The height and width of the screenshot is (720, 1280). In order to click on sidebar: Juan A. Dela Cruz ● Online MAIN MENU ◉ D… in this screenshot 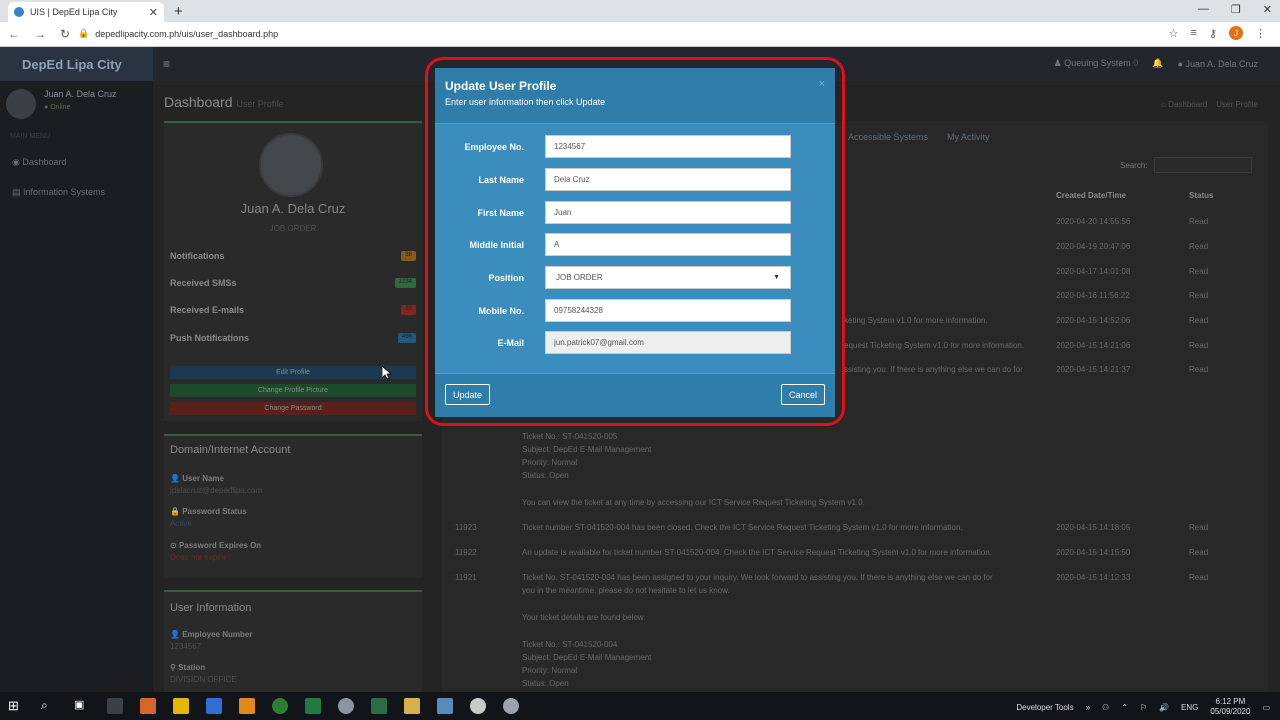, I will do `click(76, 386)`.